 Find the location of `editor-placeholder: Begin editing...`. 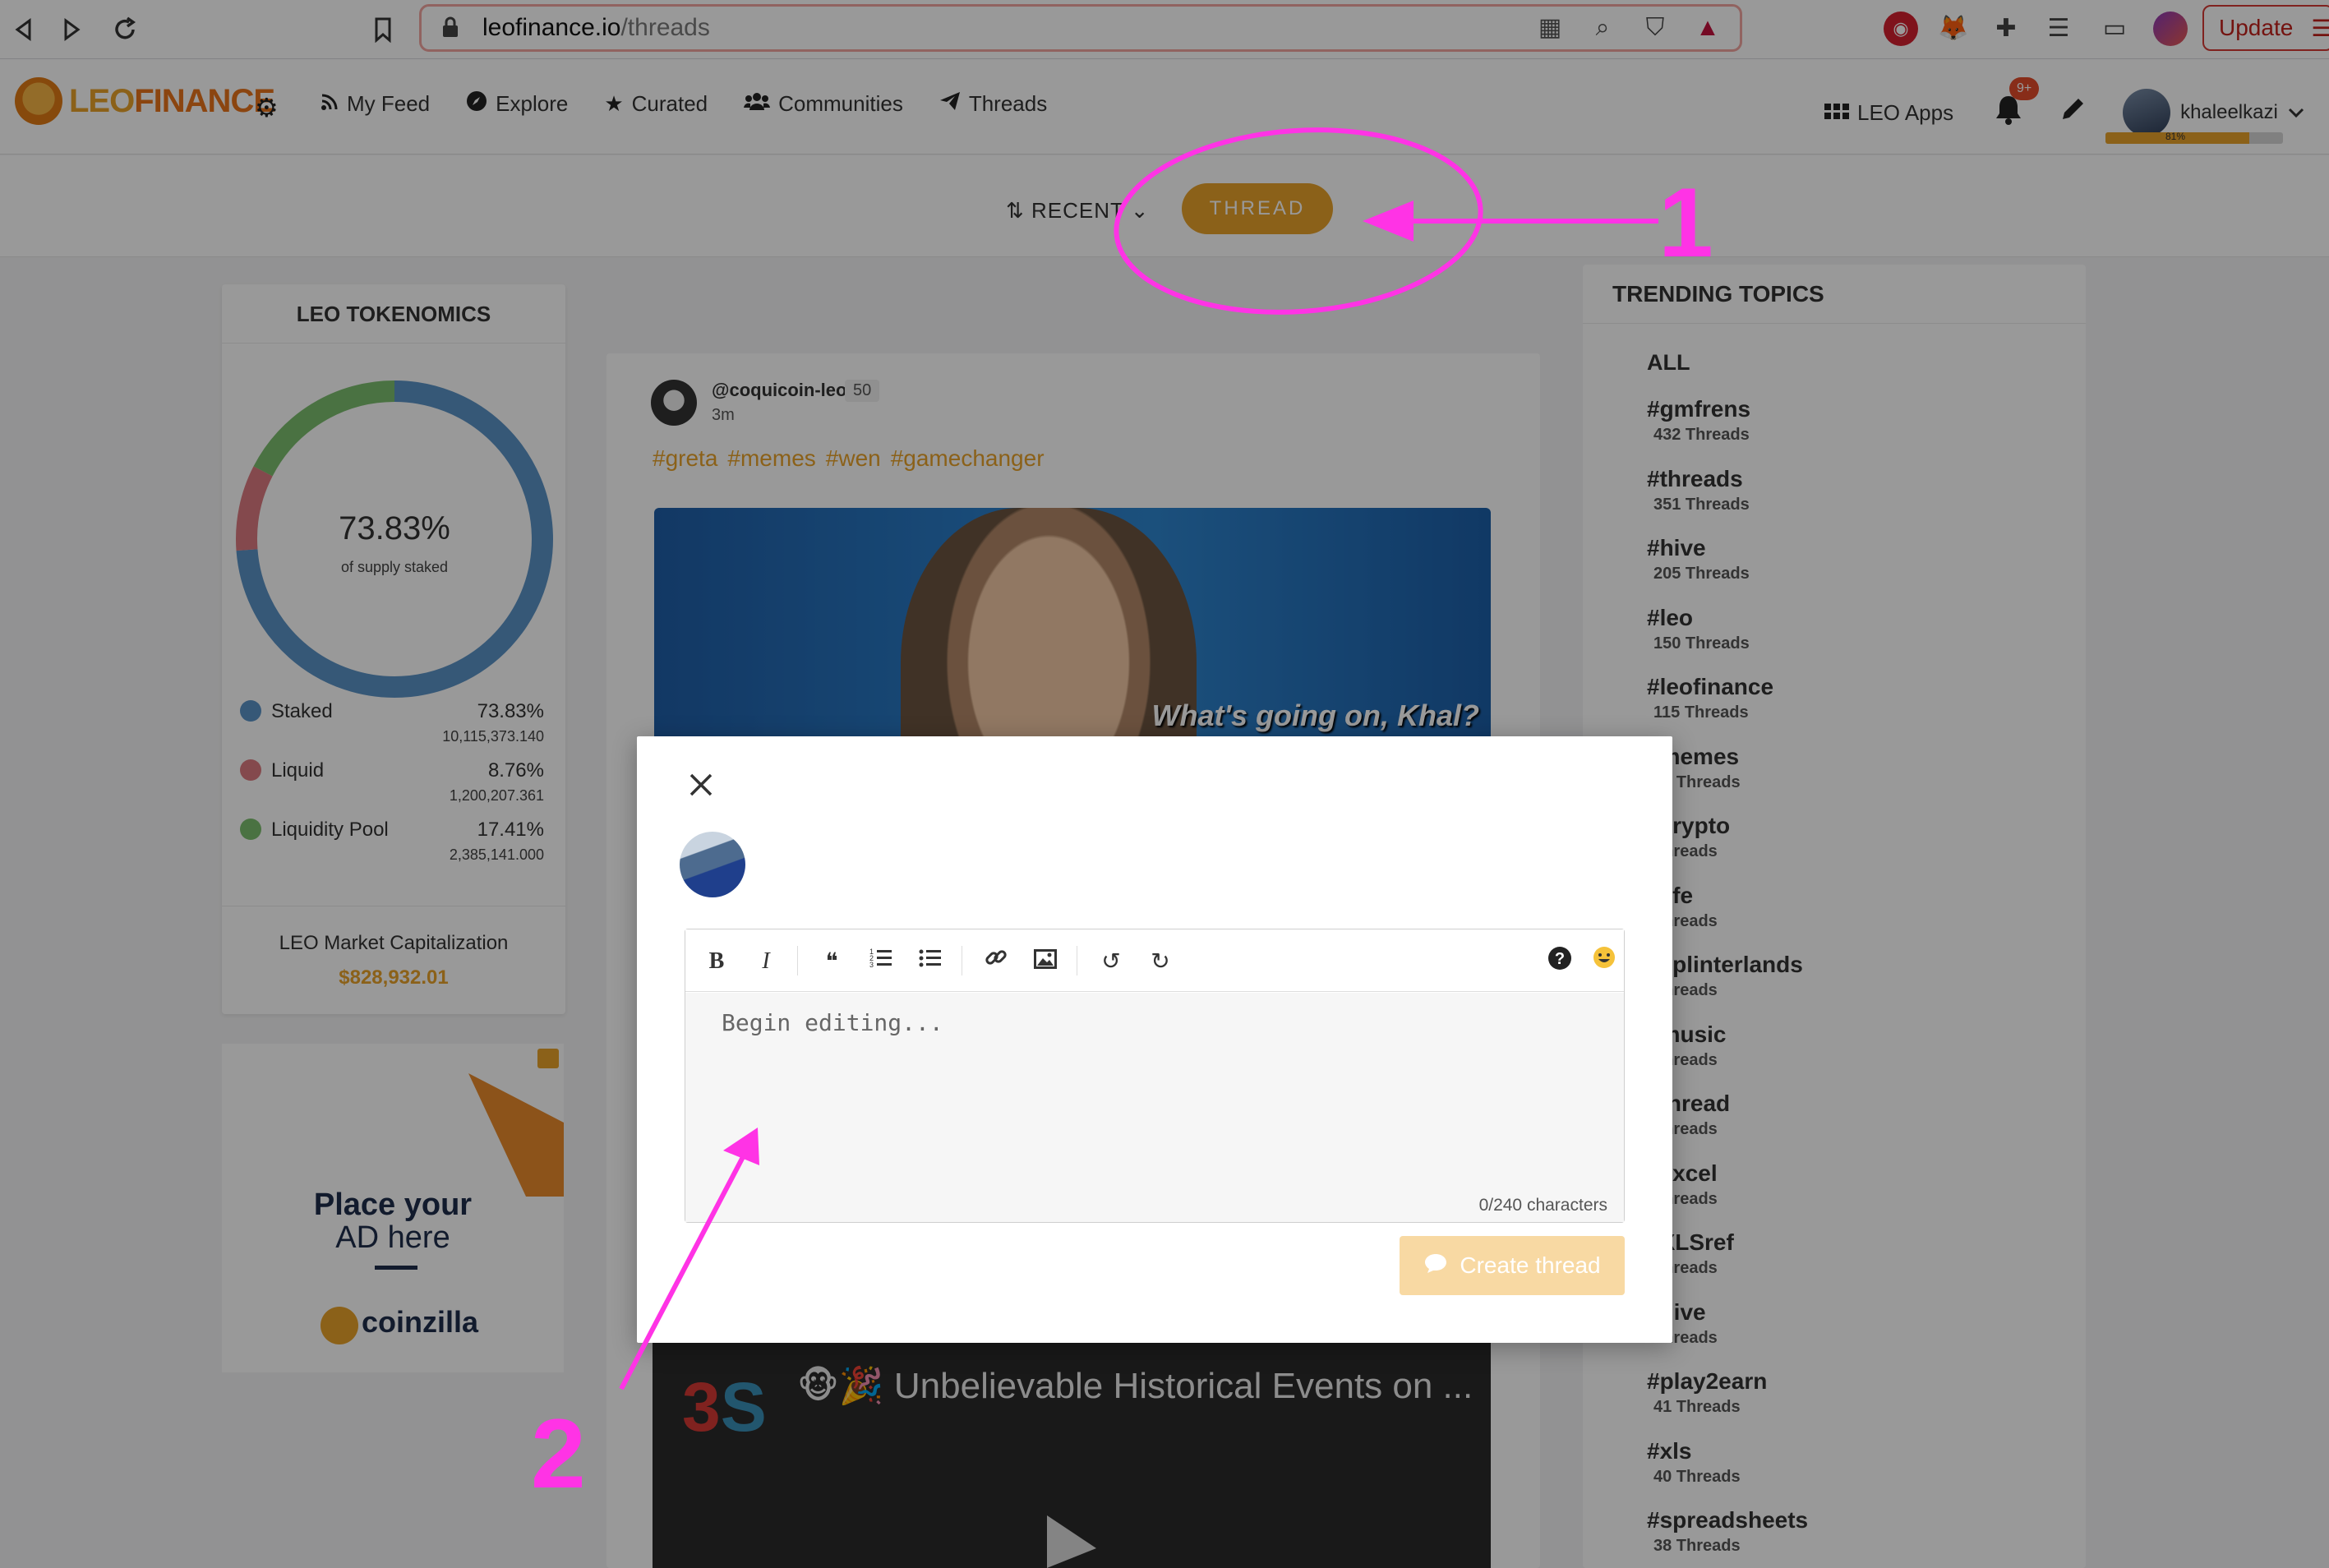

editor-placeholder: Begin editing... is located at coordinates (832, 1023).